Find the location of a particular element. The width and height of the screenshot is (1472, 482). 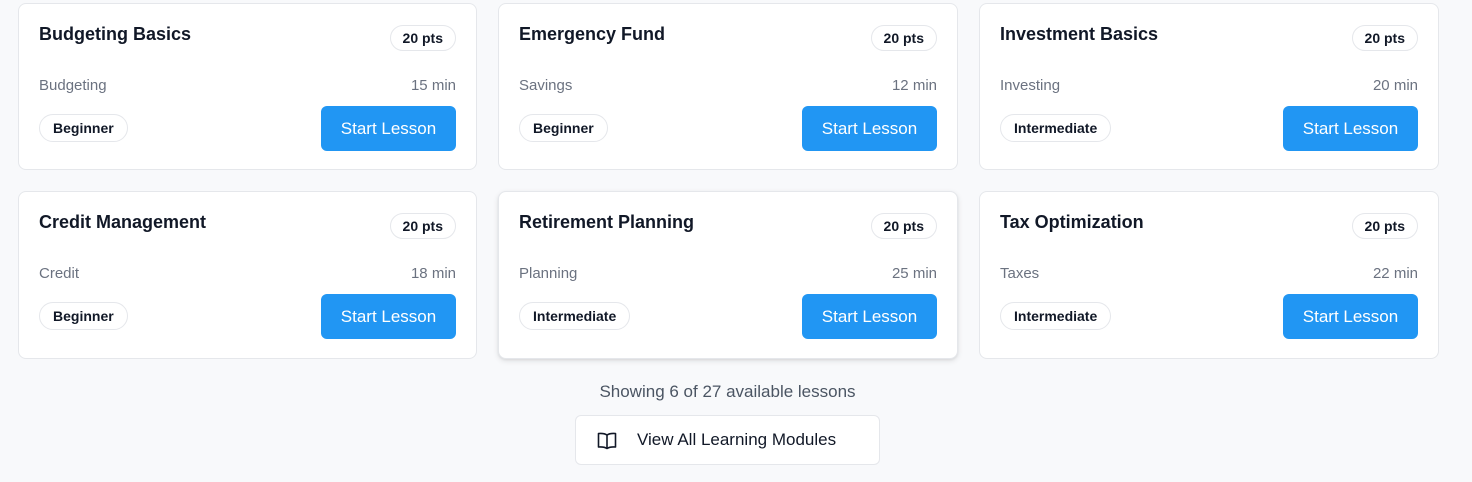

lesson-title: Budgeting Basics is located at coordinates (115, 34).